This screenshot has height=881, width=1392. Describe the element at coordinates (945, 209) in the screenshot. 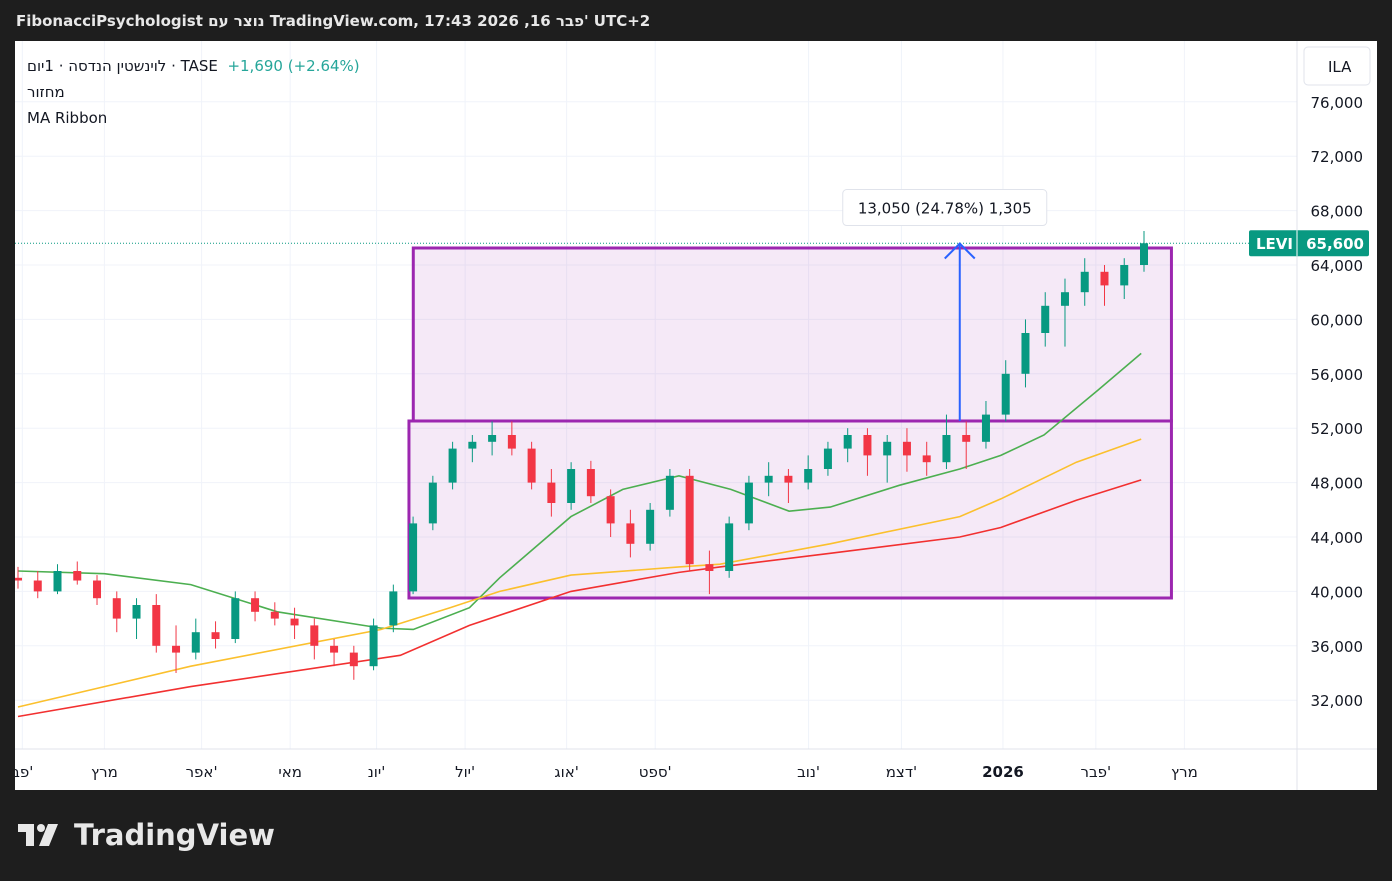

I see `measure-label: 13,050 (24.78%) 1,305` at that location.